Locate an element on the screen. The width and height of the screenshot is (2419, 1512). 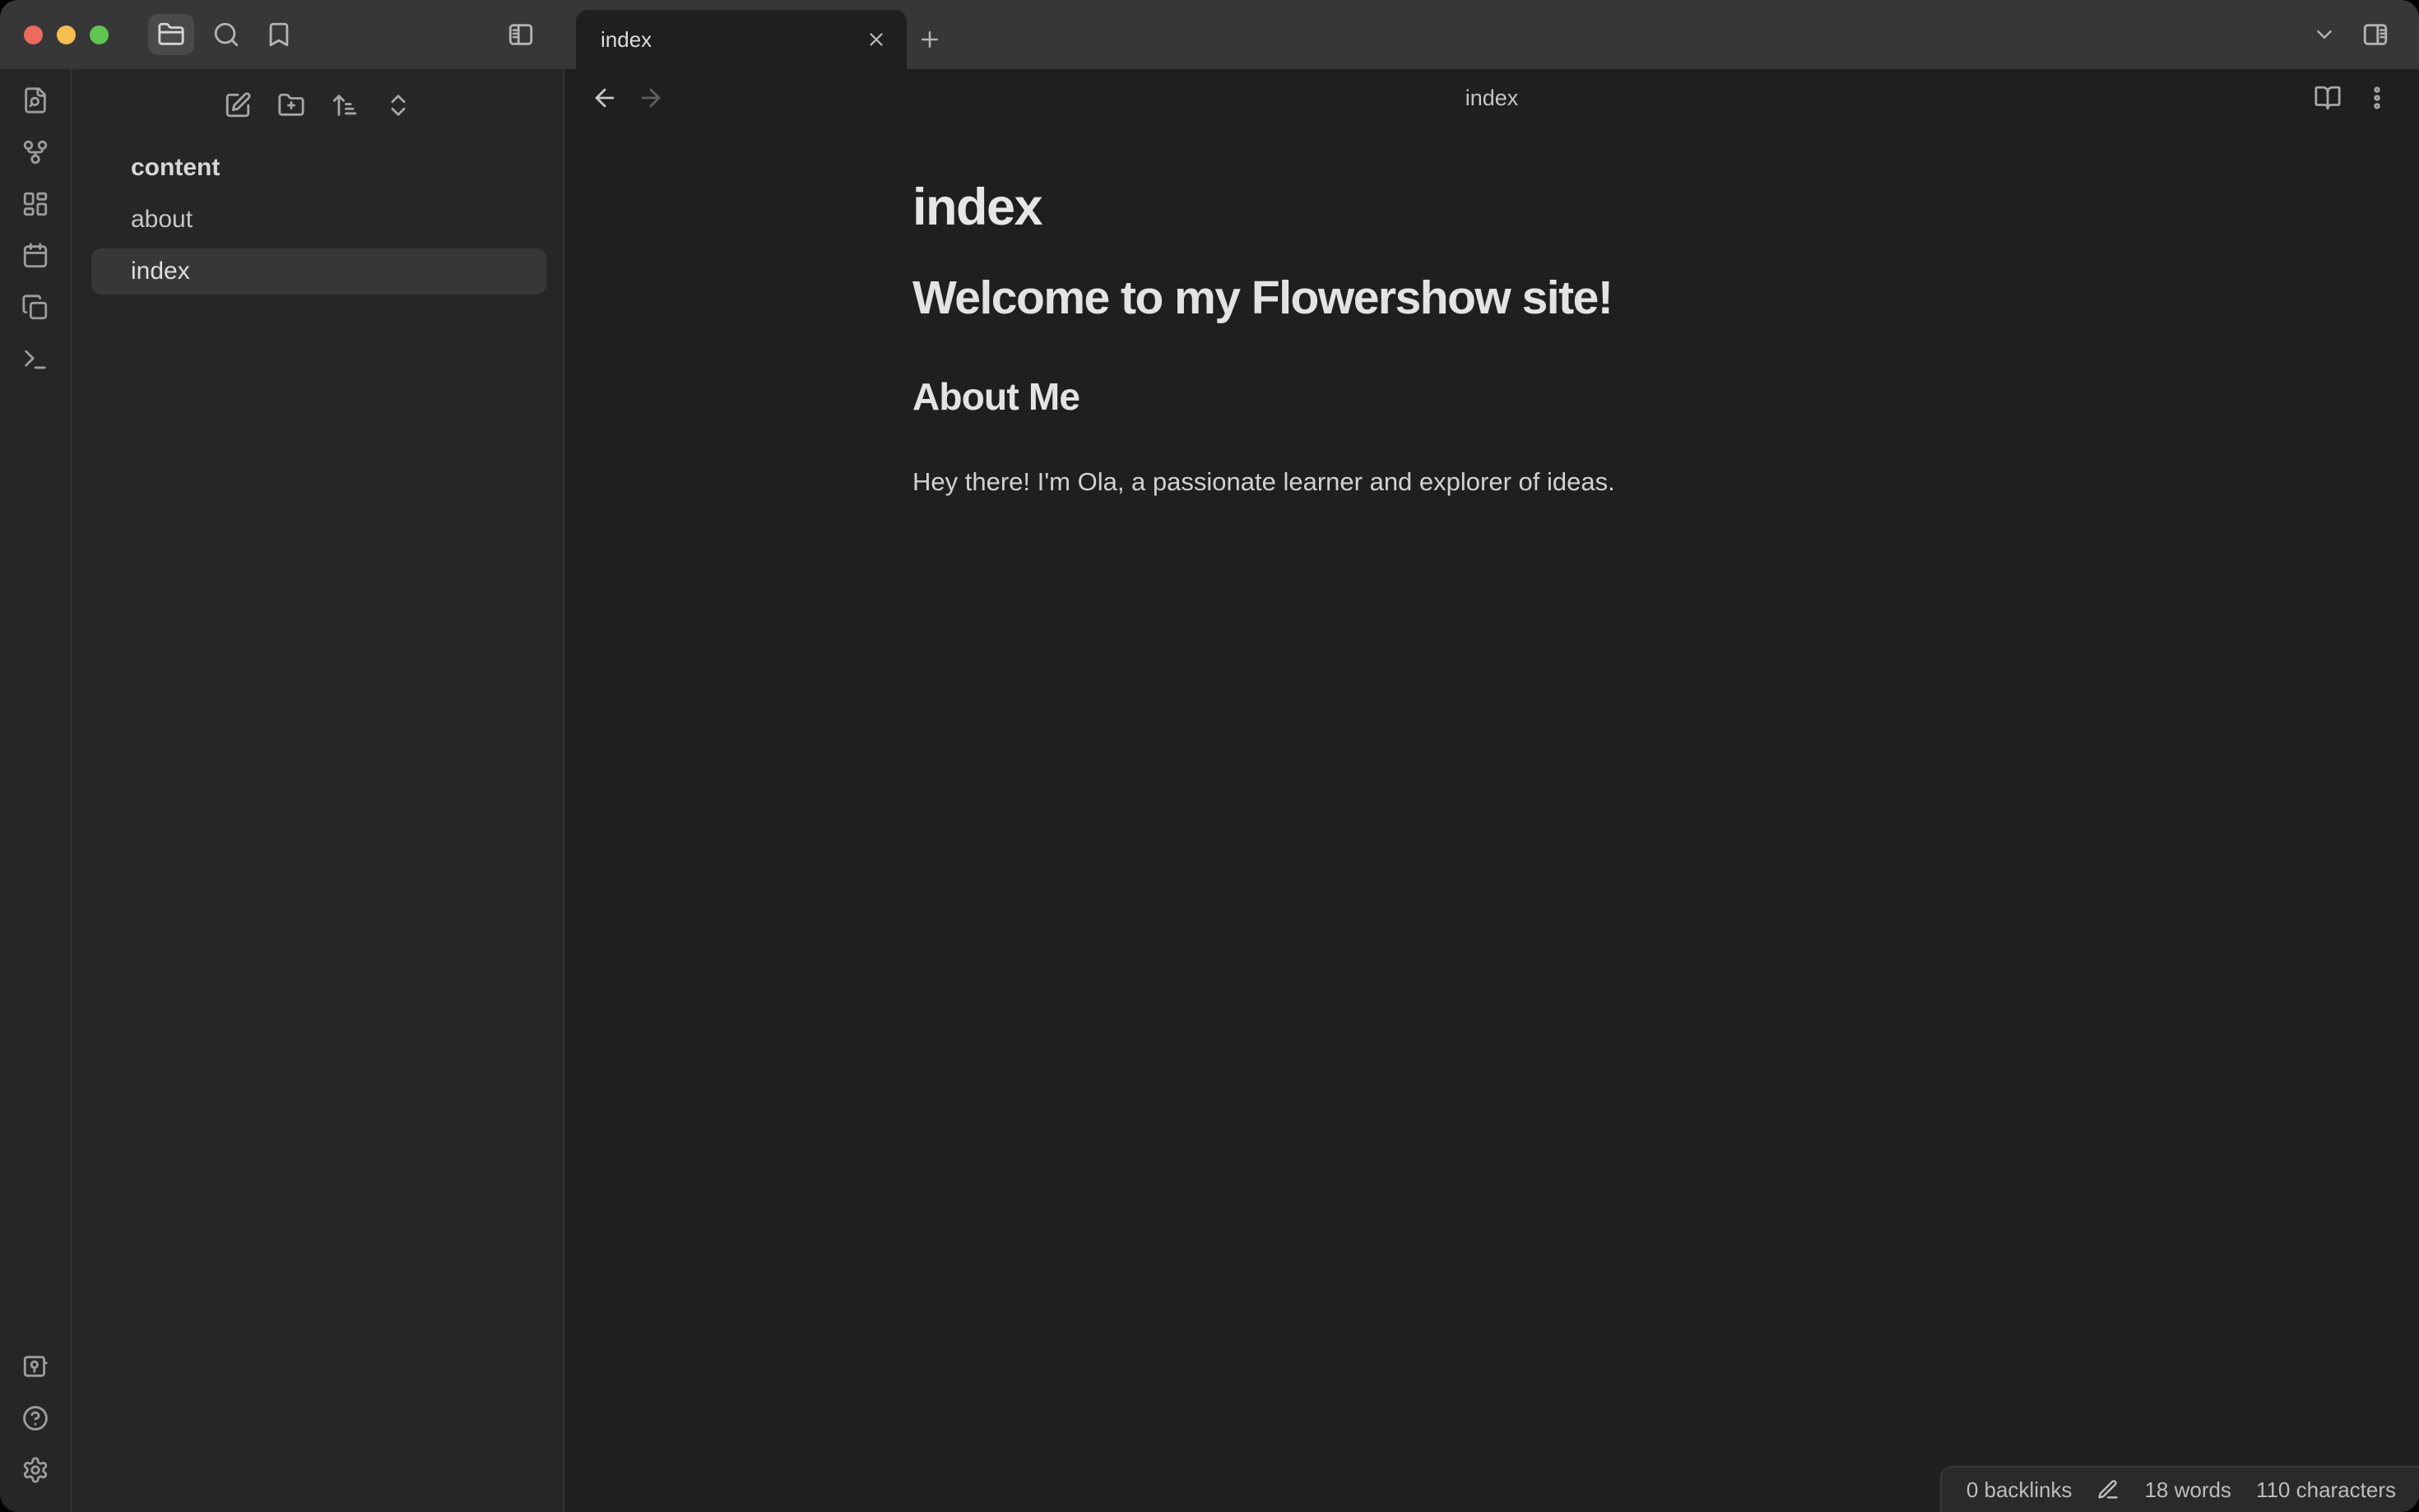
panel-right-icon is located at coordinates (2375, 35).